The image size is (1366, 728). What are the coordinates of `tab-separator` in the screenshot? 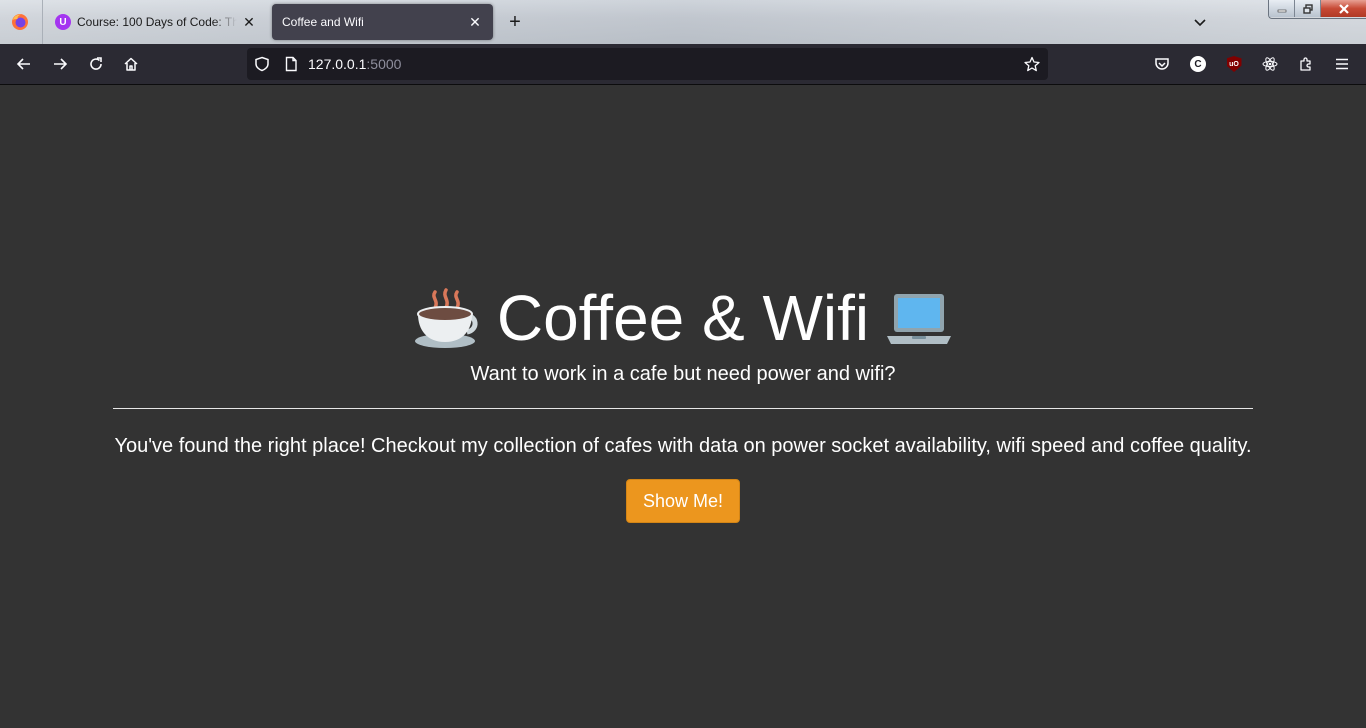 It's located at (42, 22).